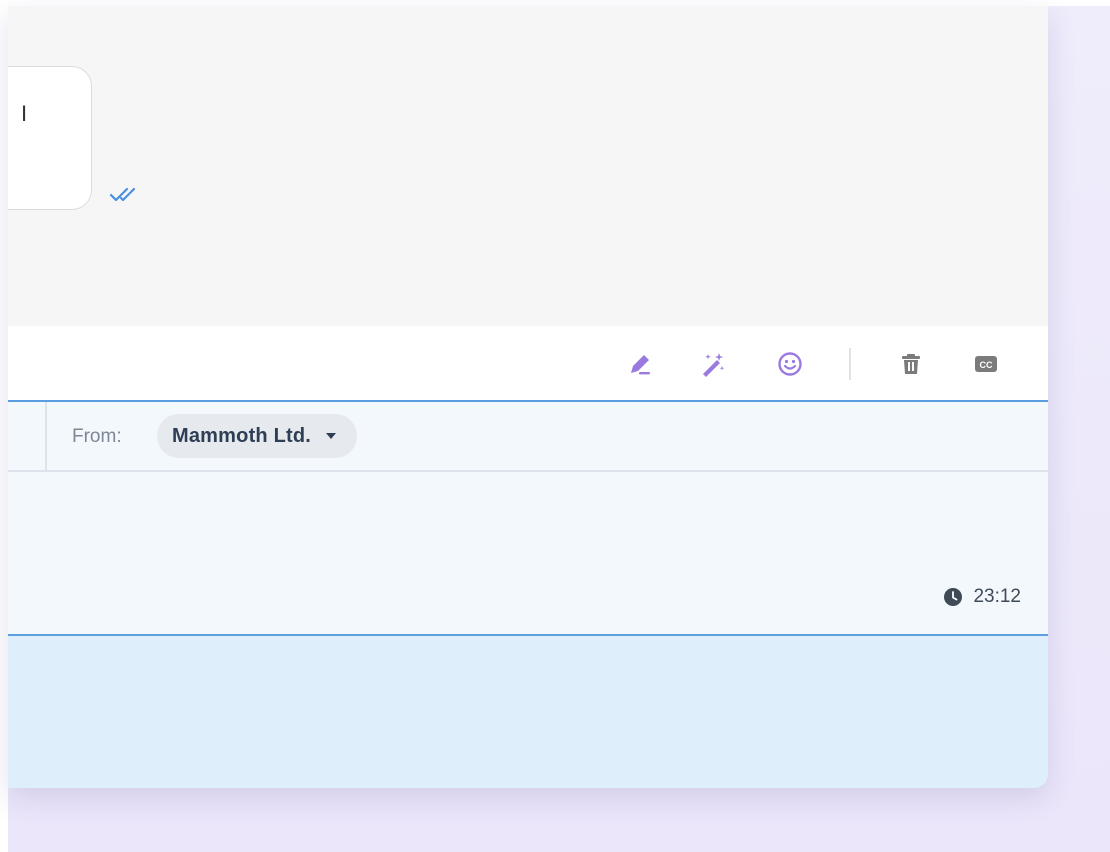  I want to click on edit-button, so click(640, 364).